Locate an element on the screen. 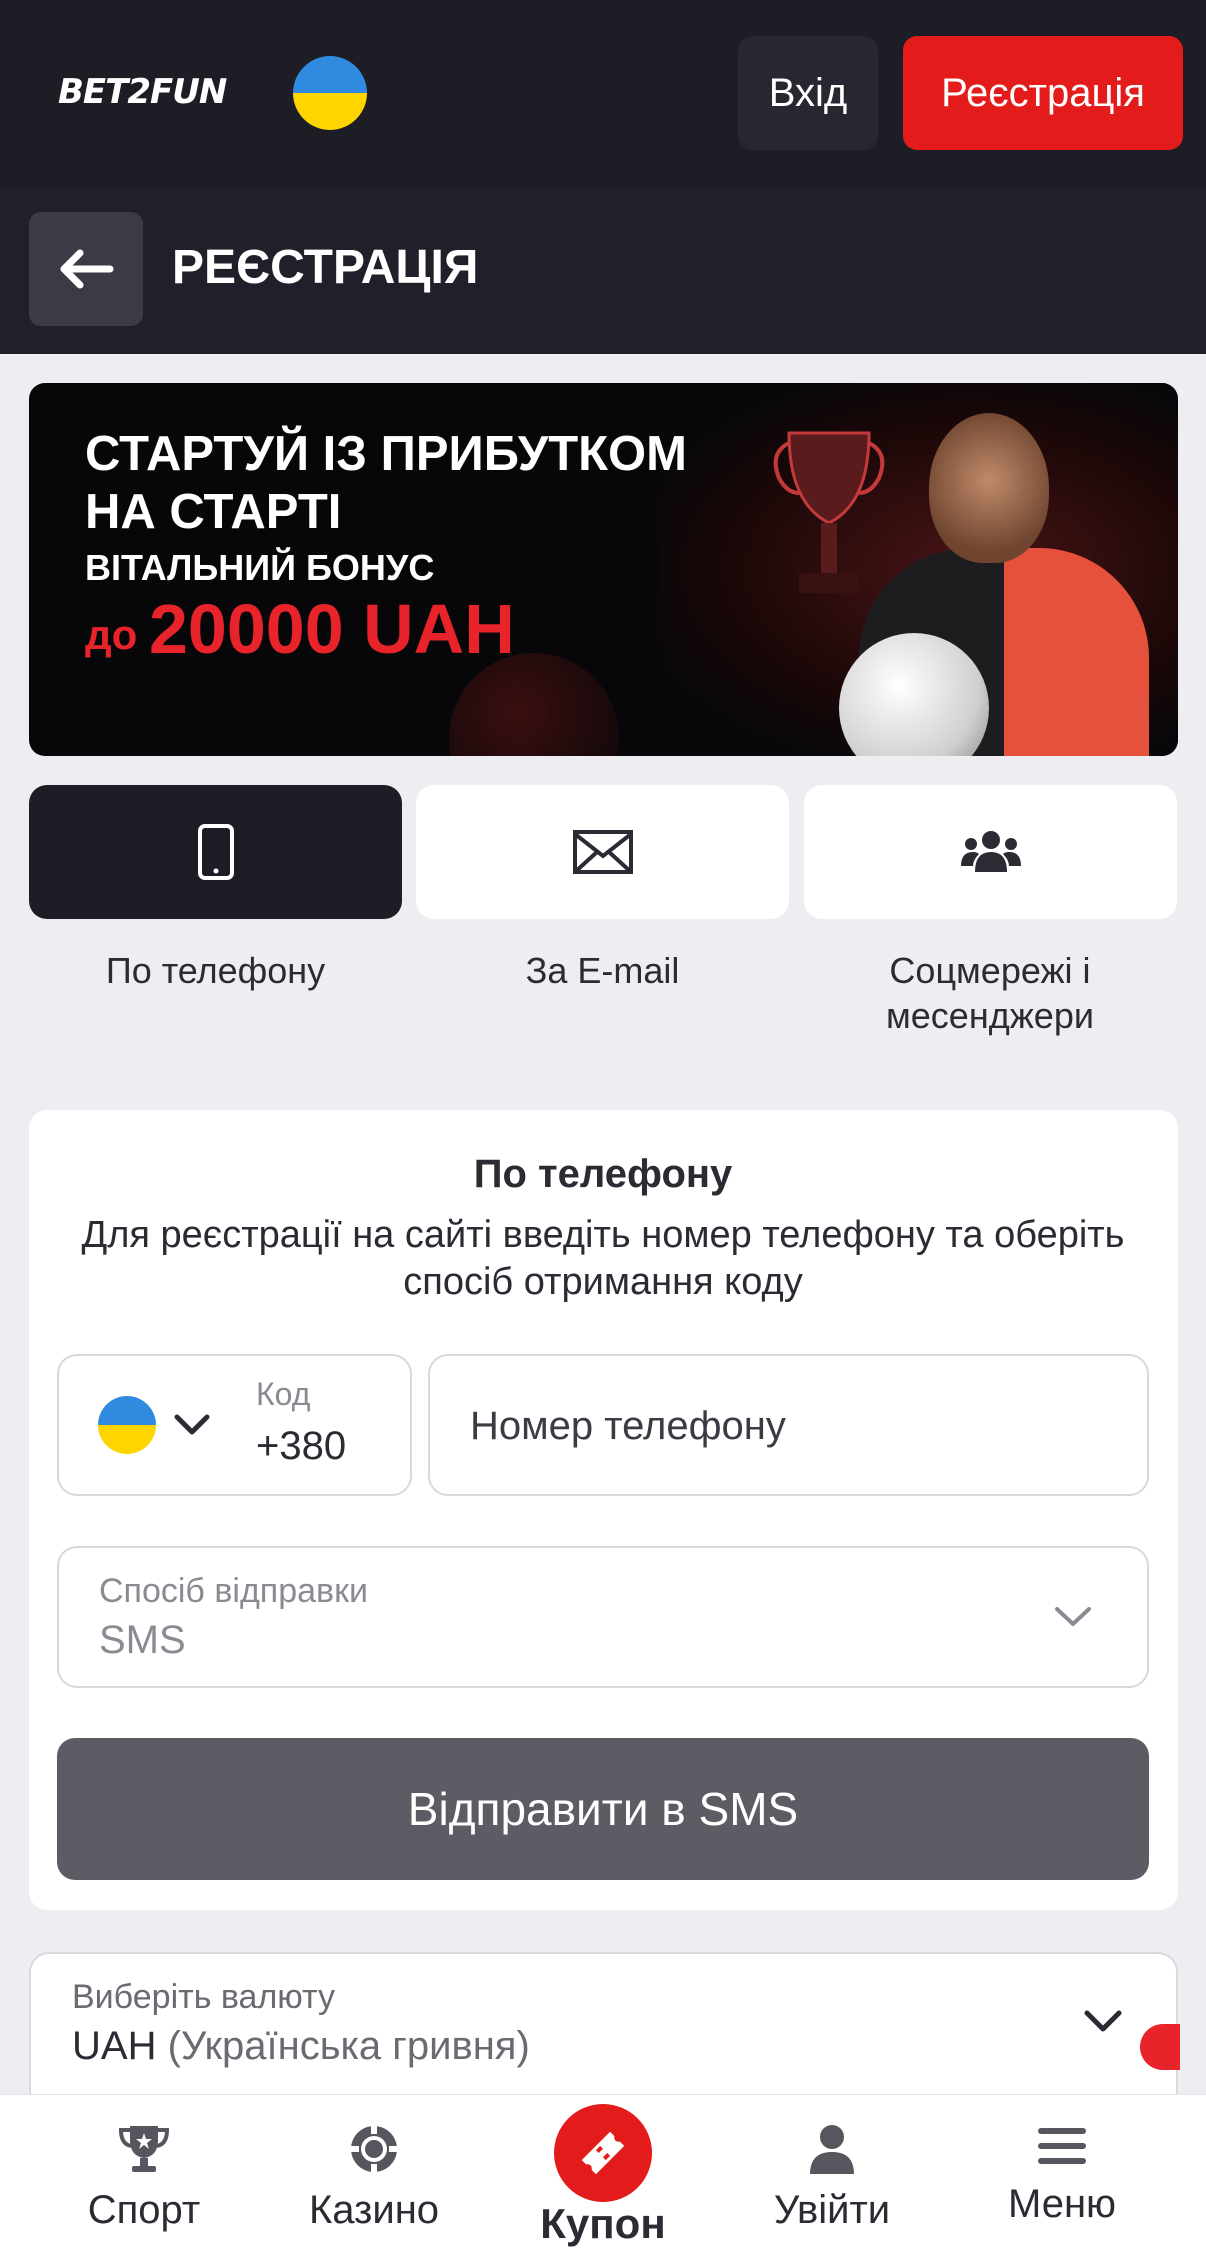  currency-code: UAH is located at coordinates (114, 2046).